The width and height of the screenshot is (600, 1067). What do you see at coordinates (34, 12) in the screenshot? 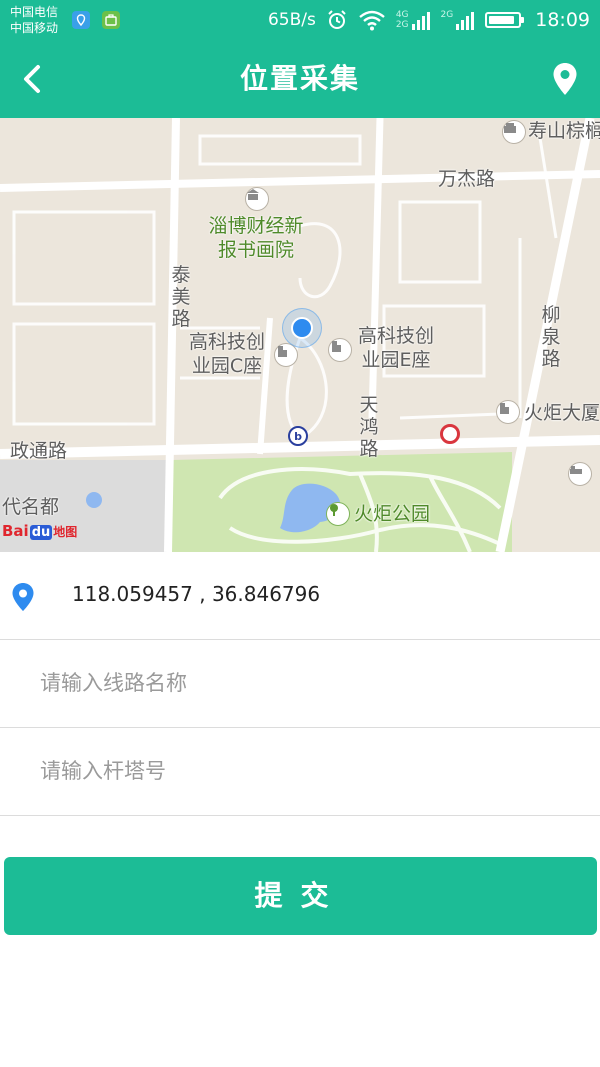
I see `carrier-1: 中国电信` at bounding box center [34, 12].